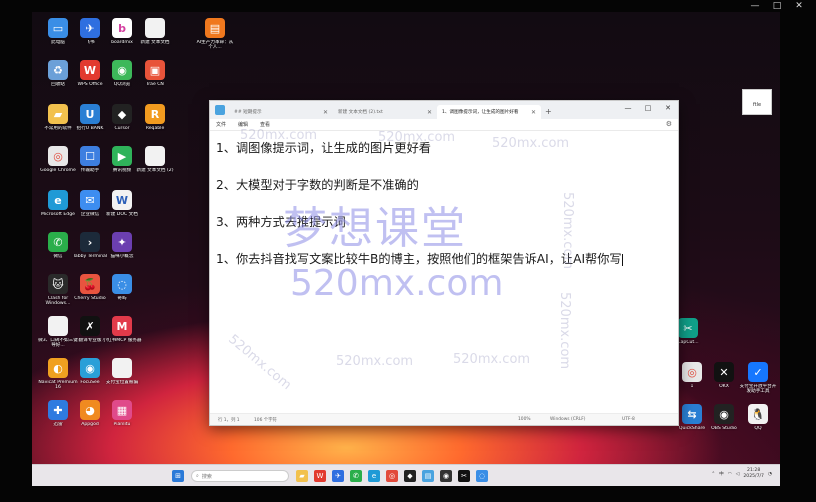 This screenshot has width=816, height=502. What do you see at coordinates (155, 70) in the screenshot?
I see `trae-icon: ▣` at bounding box center [155, 70].